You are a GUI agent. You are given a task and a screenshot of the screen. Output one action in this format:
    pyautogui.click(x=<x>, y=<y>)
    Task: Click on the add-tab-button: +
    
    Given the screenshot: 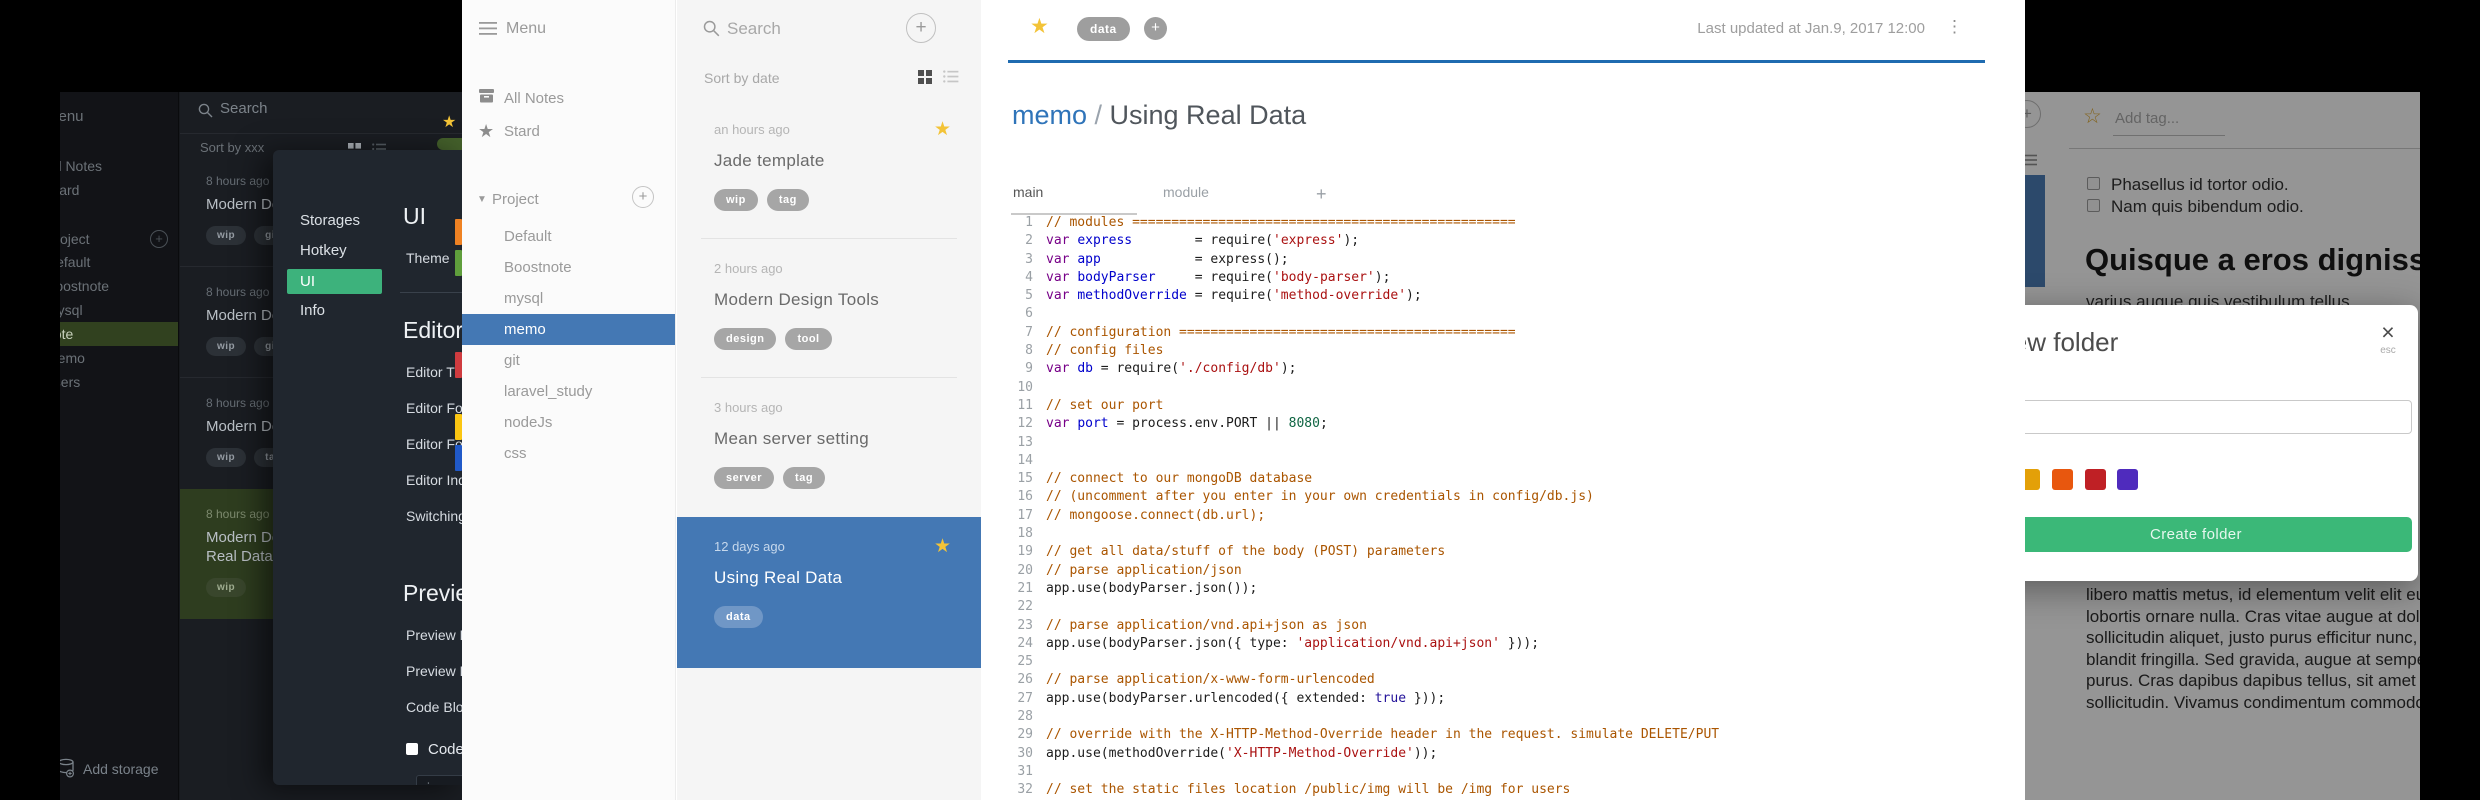 What is the action you would take?
    pyautogui.click(x=1321, y=194)
    